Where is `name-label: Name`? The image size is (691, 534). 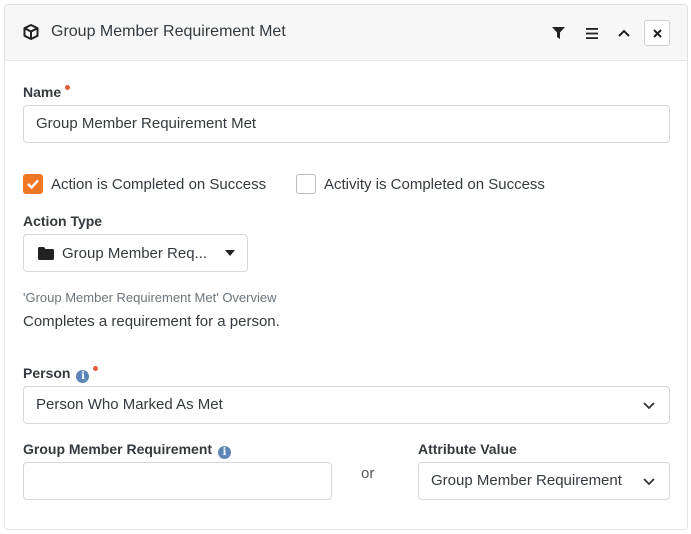 name-label: Name is located at coordinates (47, 92).